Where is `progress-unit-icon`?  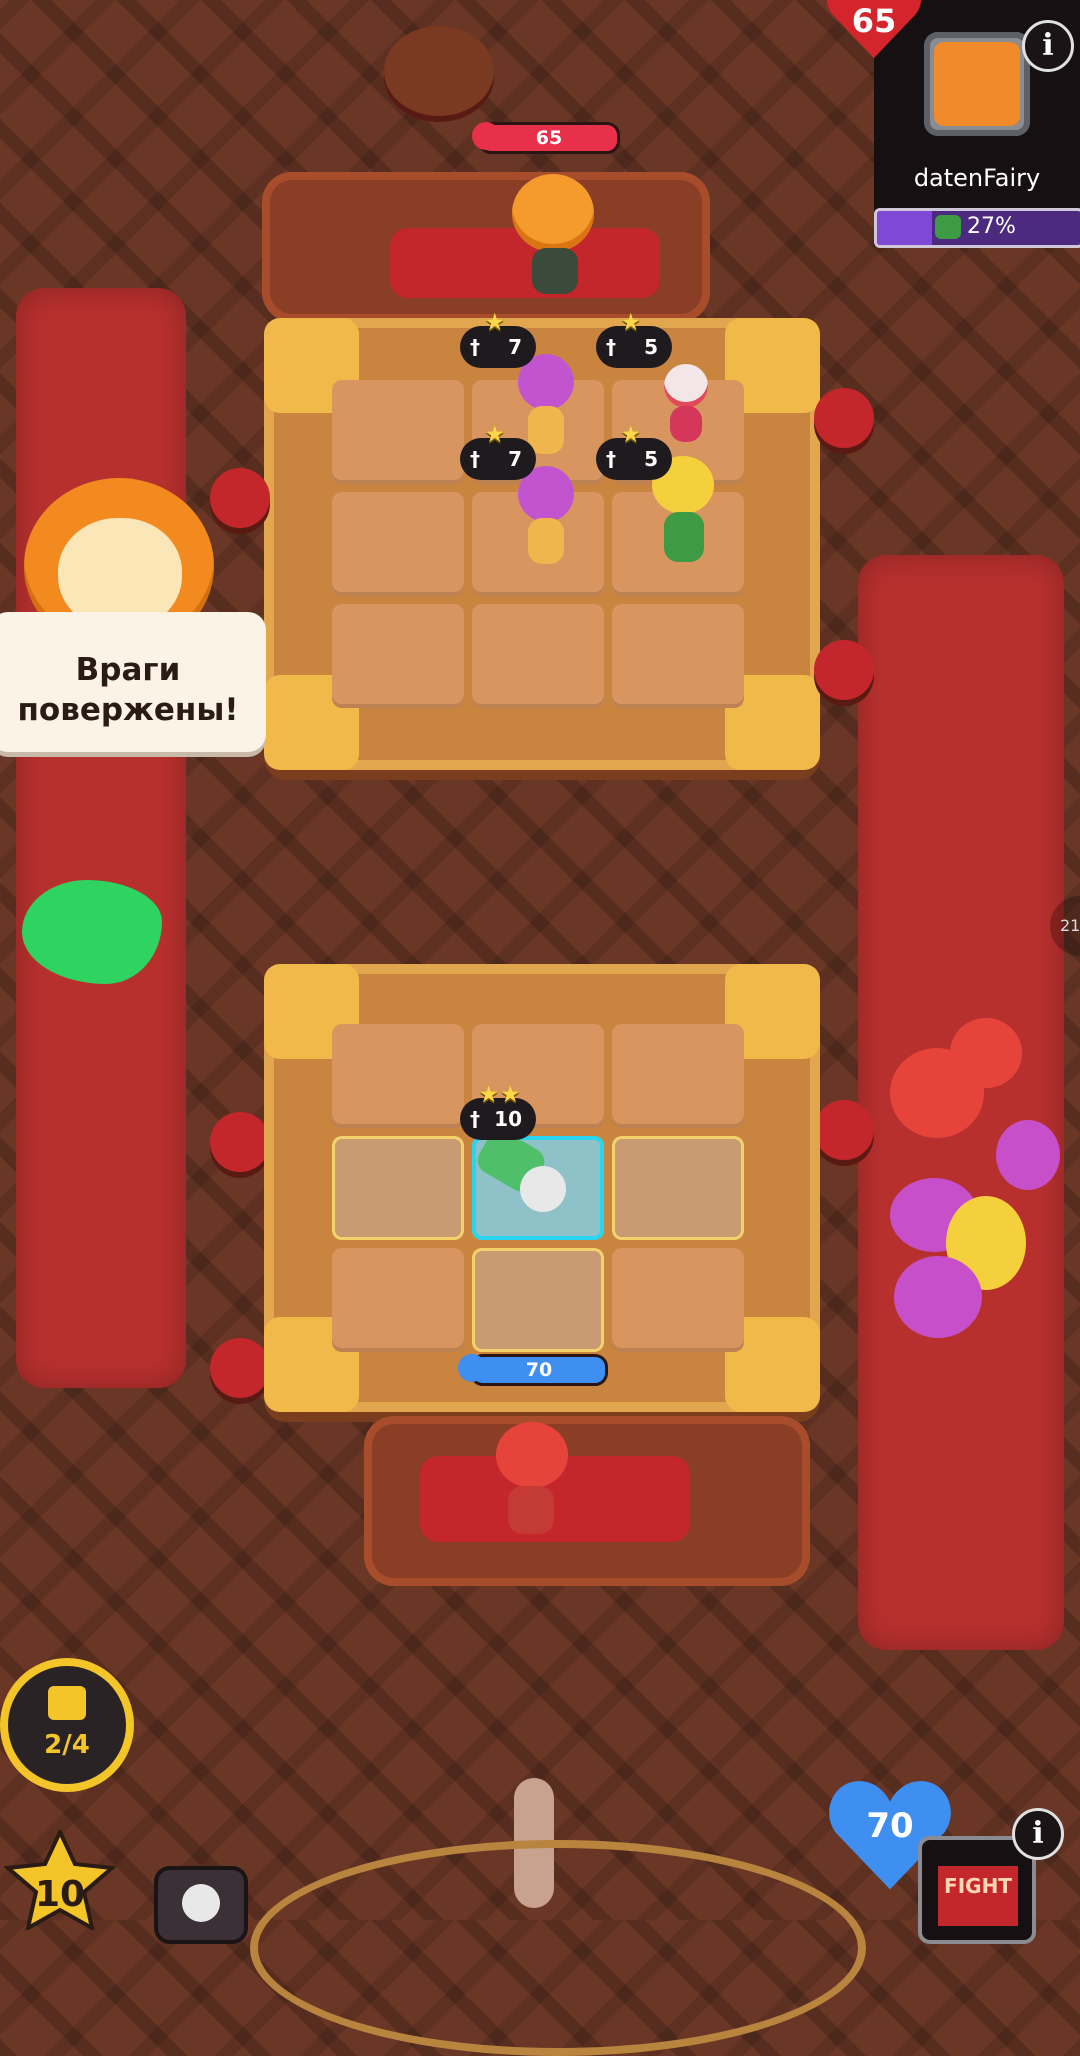 progress-unit-icon is located at coordinates (948, 227).